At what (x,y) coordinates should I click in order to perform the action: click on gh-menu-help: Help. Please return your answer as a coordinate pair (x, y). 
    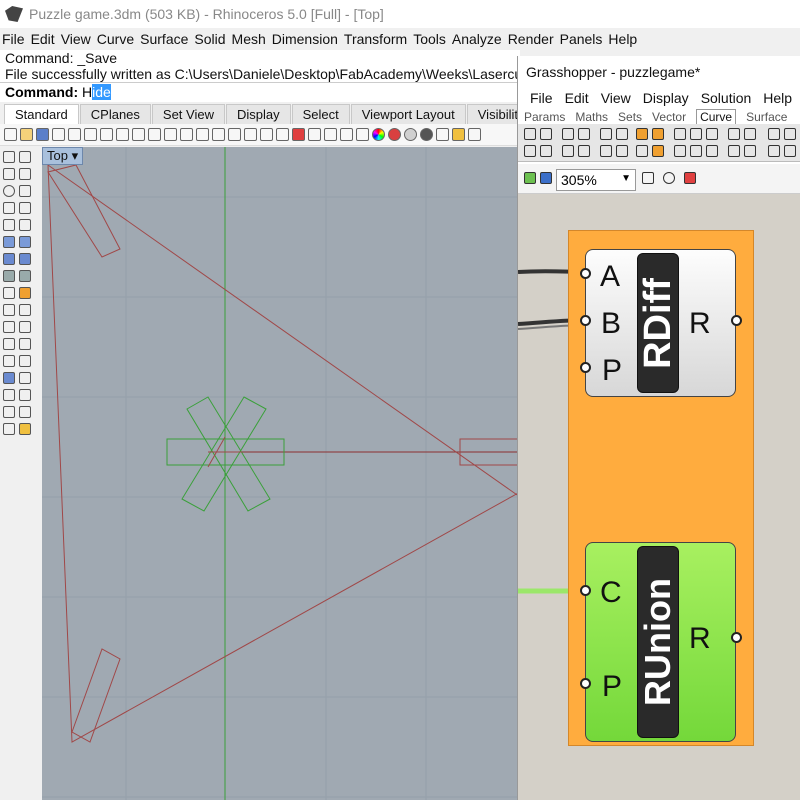
    Looking at the image, I should click on (777, 100).